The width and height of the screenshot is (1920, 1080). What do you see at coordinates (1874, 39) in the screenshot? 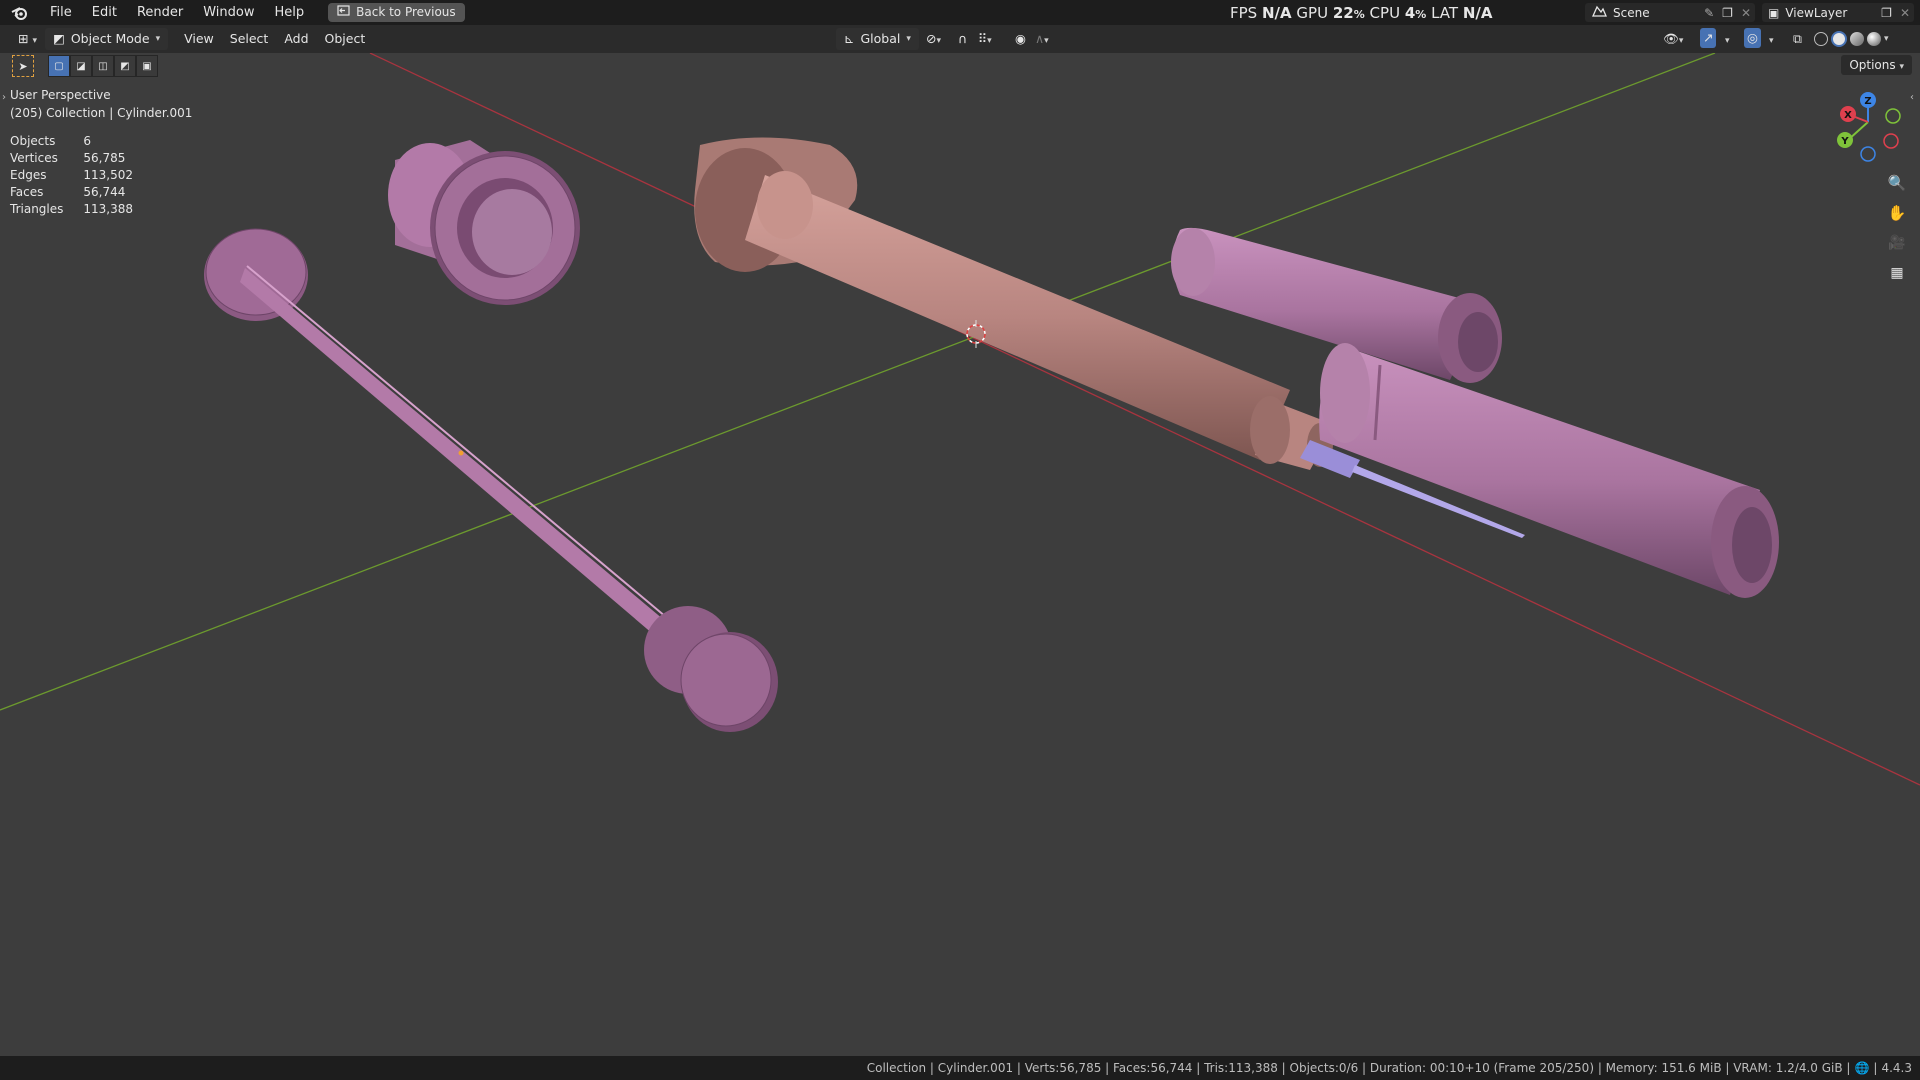
I see `rendered-shading-icon` at bounding box center [1874, 39].